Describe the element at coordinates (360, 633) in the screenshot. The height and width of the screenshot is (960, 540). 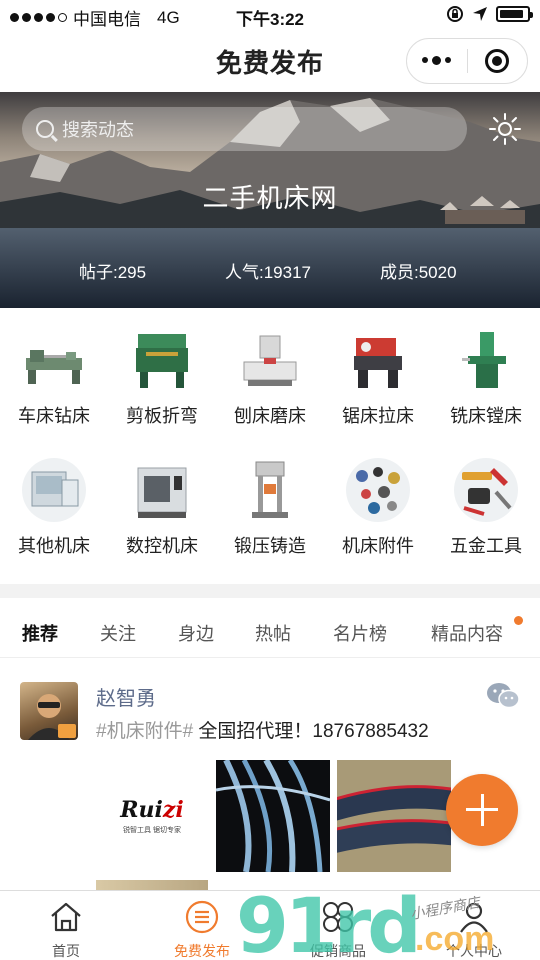
I see `tab-card-ranking: 名片榜` at that location.